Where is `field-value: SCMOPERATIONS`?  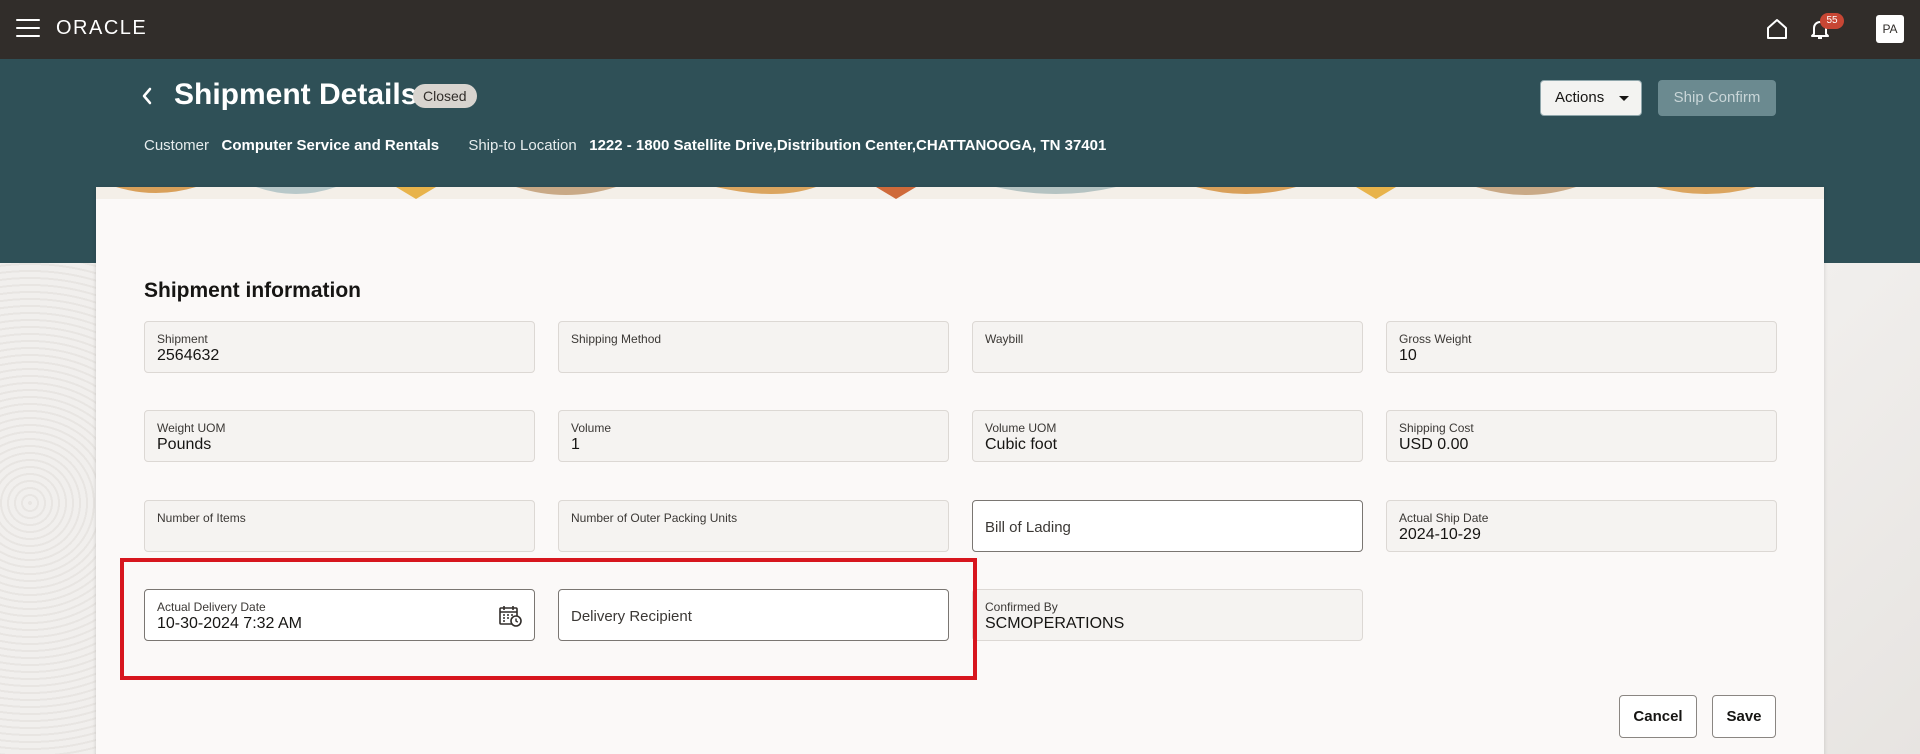 field-value: SCMOPERATIONS is located at coordinates (1055, 623).